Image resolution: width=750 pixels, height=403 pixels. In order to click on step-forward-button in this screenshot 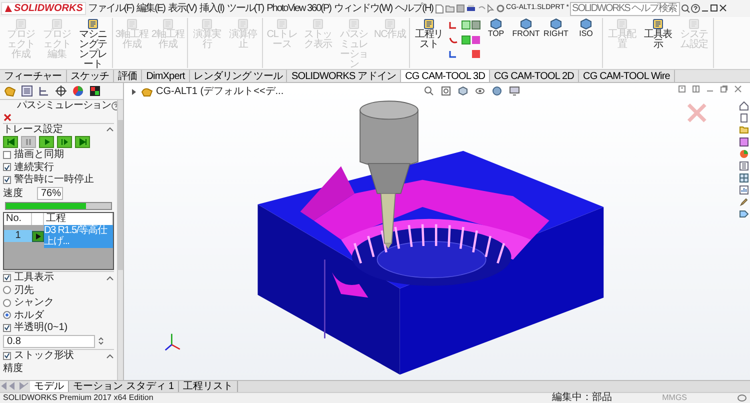, I will do `click(64, 142)`.